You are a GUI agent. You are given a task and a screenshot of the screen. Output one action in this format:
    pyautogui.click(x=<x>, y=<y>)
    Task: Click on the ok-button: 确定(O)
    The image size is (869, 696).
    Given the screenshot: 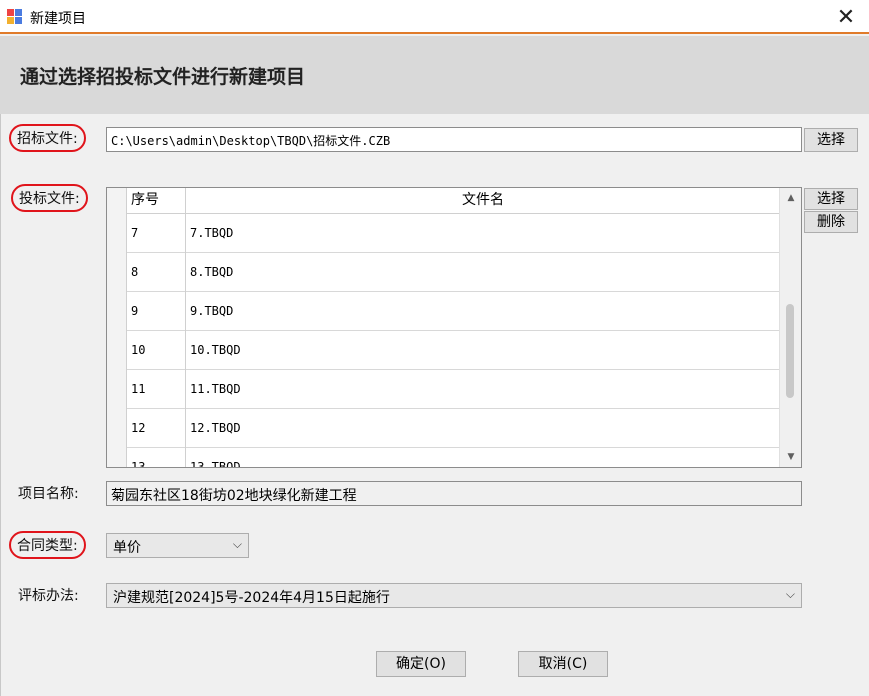 What is the action you would take?
    pyautogui.click(x=421, y=664)
    